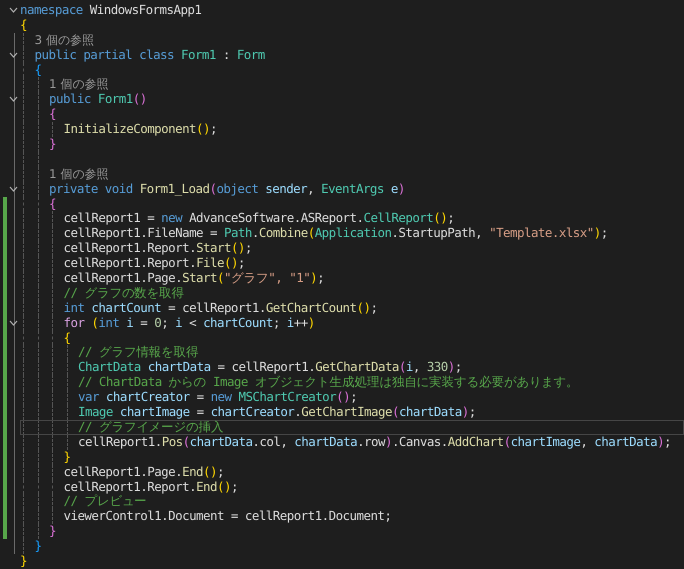  What do you see at coordinates (151, 487) in the screenshot?
I see `code-line: cellReport1.Report.End();` at bounding box center [151, 487].